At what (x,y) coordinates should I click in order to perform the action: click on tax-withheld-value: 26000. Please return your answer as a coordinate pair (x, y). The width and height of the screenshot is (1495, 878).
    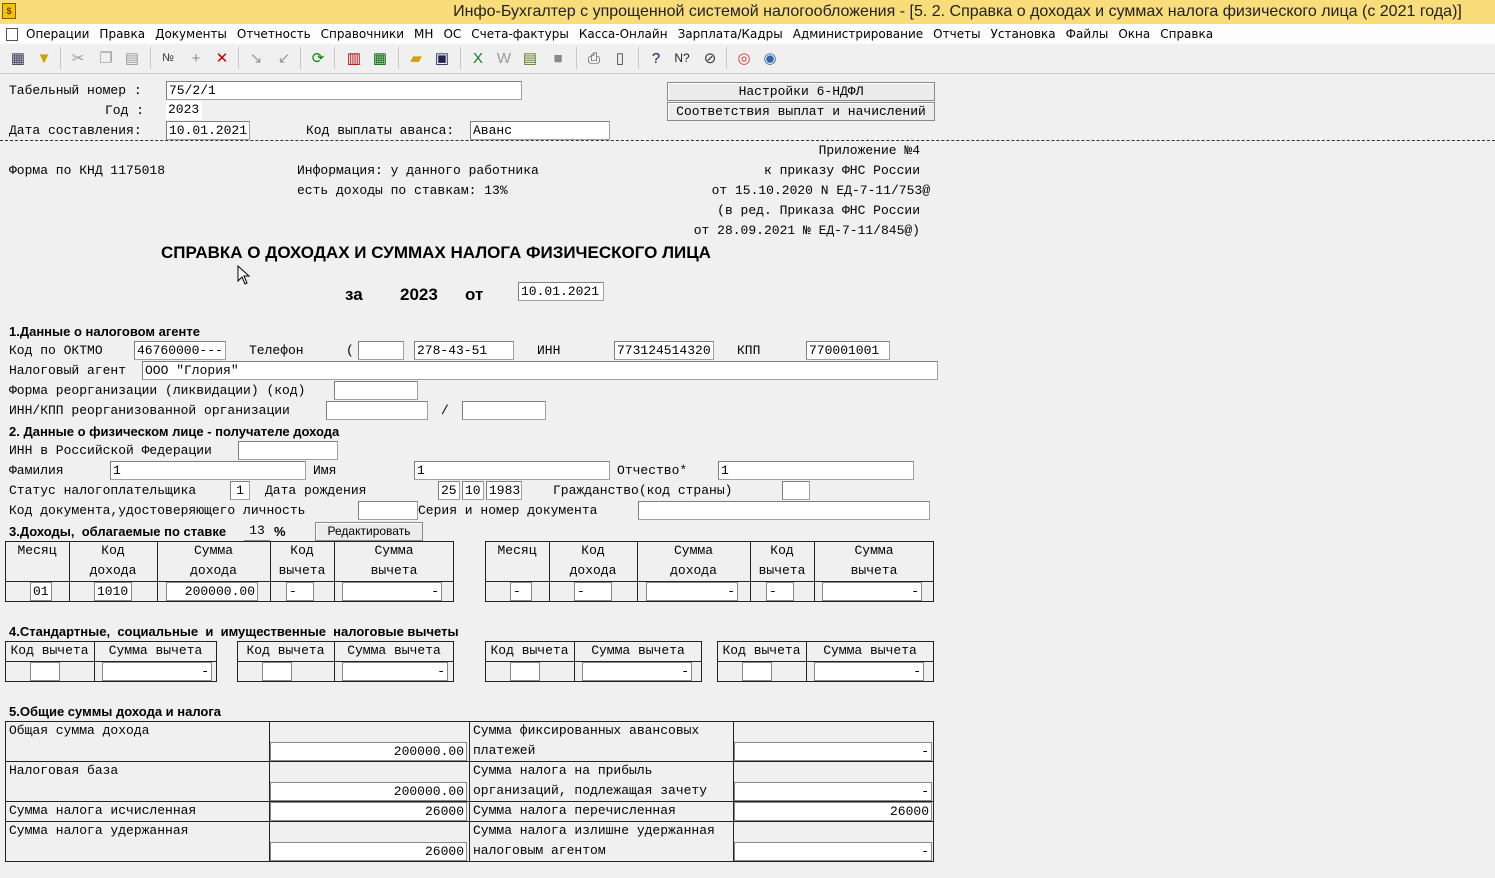
    Looking at the image, I should click on (368, 851).